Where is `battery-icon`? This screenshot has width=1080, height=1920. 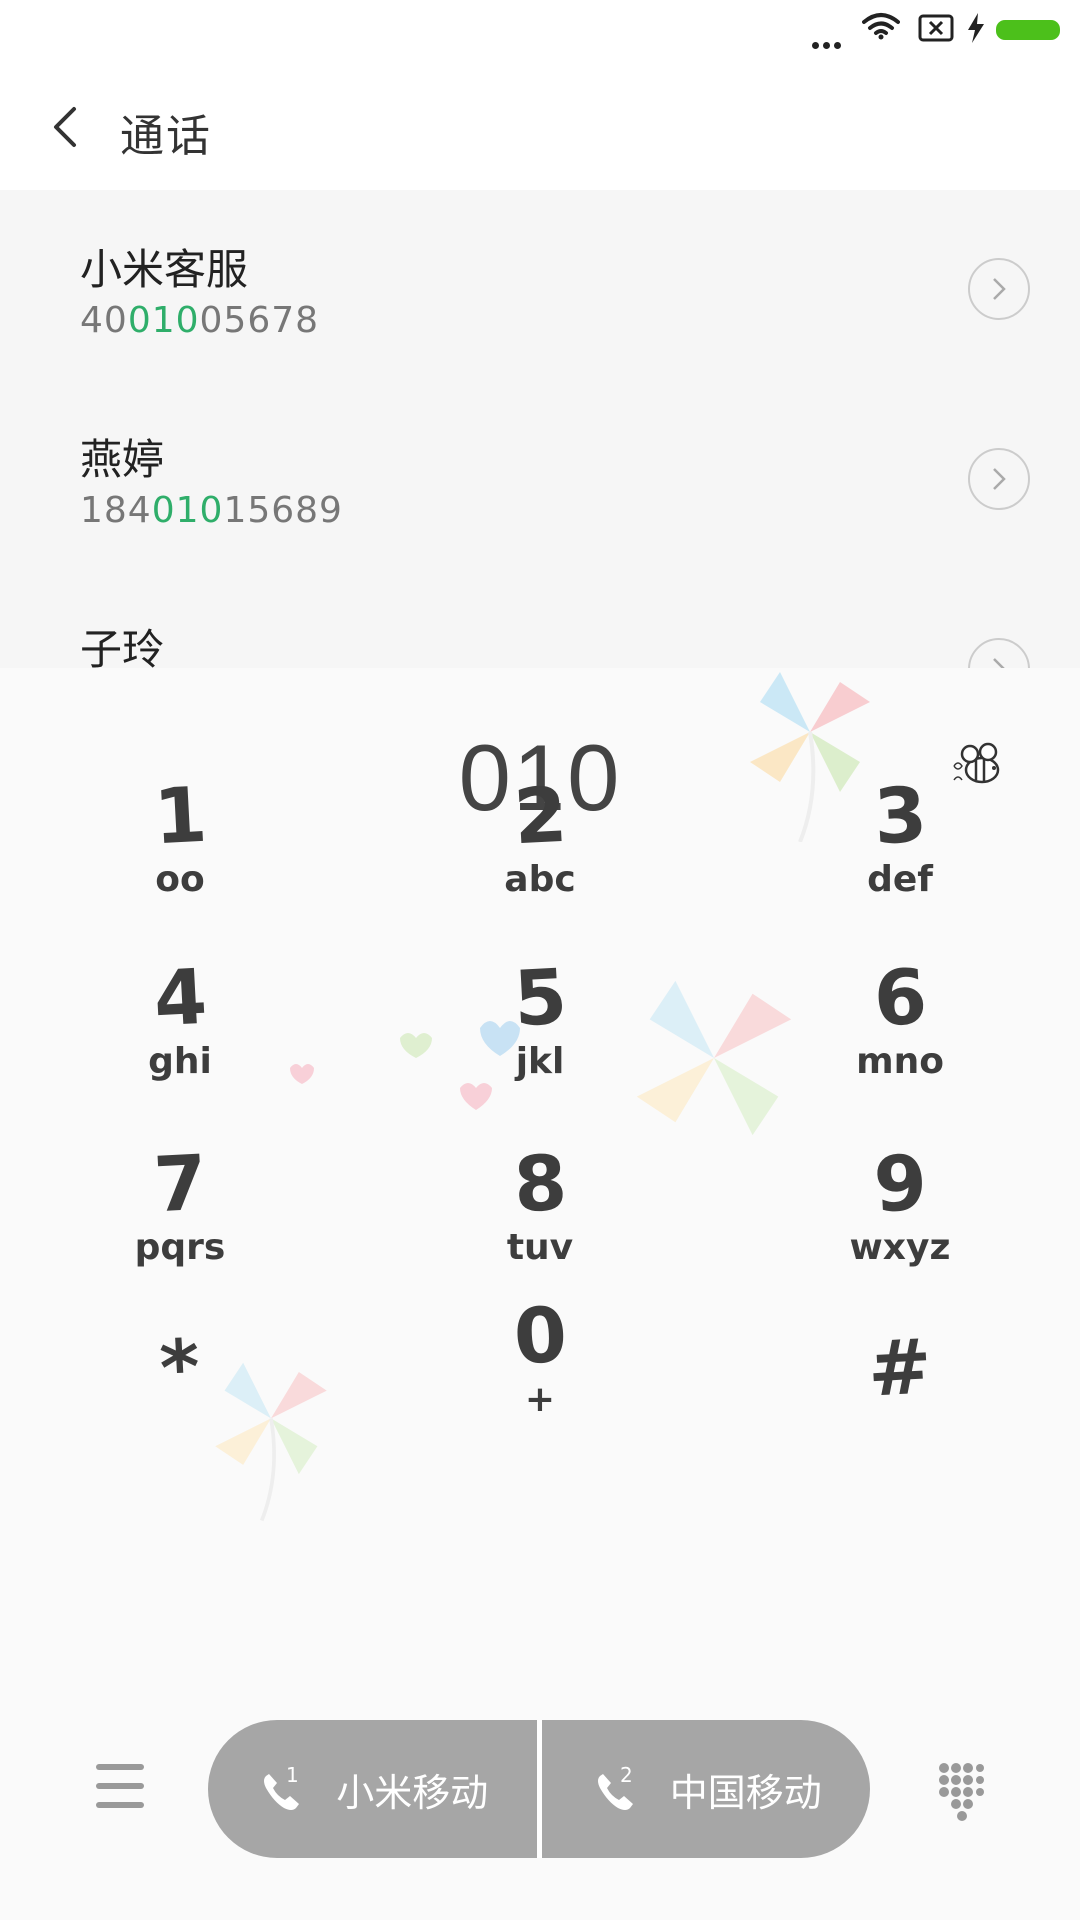
battery-icon is located at coordinates (1028, 30).